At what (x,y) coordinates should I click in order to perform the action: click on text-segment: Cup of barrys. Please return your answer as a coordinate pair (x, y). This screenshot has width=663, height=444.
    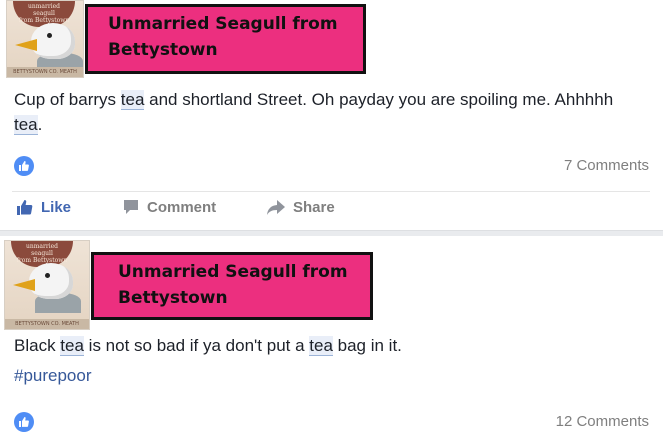
    Looking at the image, I should click on (67, 99).